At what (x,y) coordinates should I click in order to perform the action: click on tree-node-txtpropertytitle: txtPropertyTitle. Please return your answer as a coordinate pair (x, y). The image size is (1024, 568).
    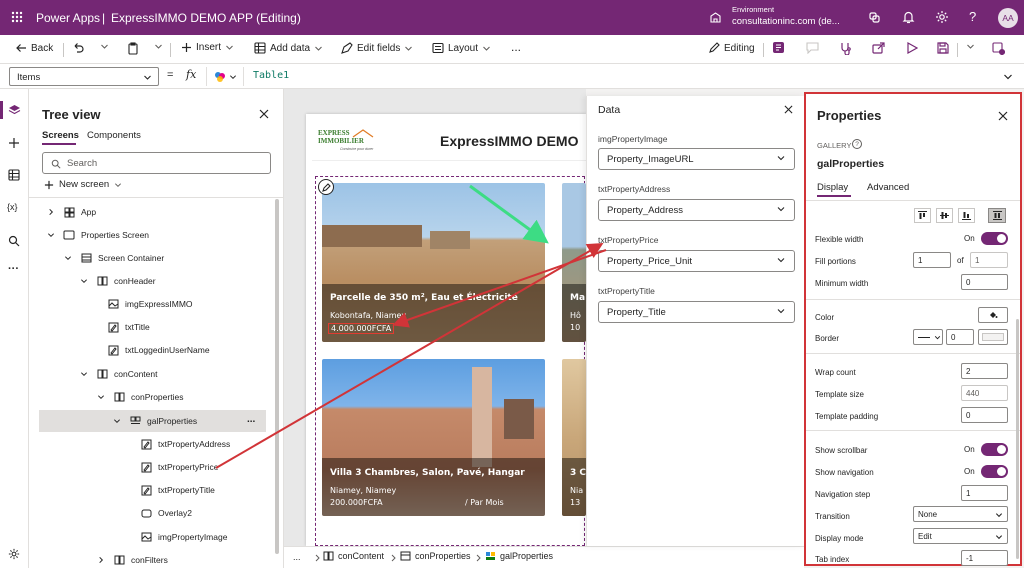
    Looking at the image, I should click on (177, 490).